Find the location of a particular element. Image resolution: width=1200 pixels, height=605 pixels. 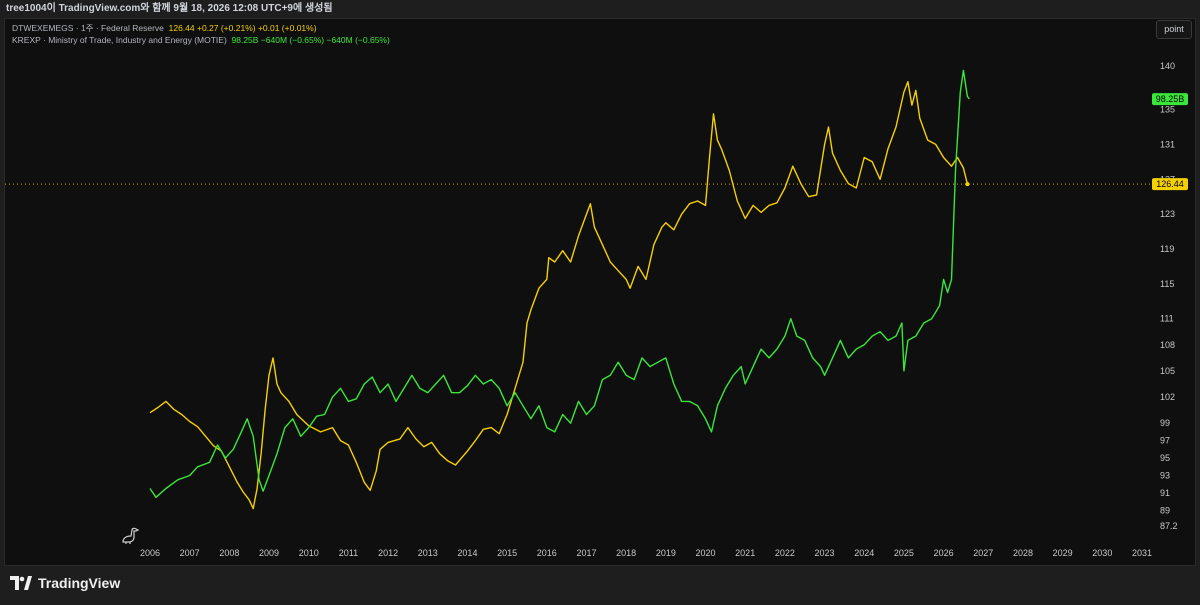

x-tick-label: 2027 is located at coordinates (983, 553).